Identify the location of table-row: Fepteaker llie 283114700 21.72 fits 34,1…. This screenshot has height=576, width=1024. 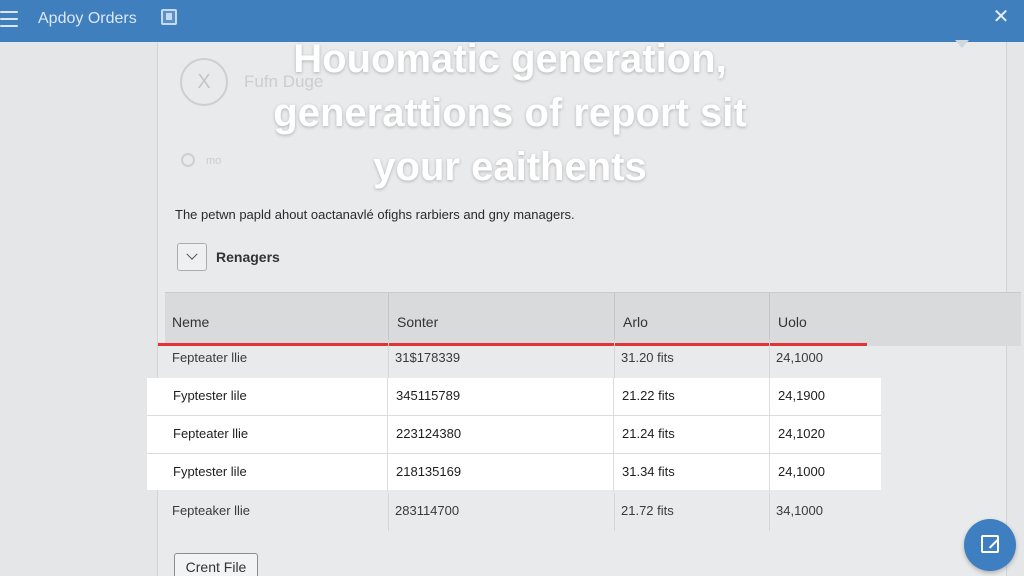
(593, 512).